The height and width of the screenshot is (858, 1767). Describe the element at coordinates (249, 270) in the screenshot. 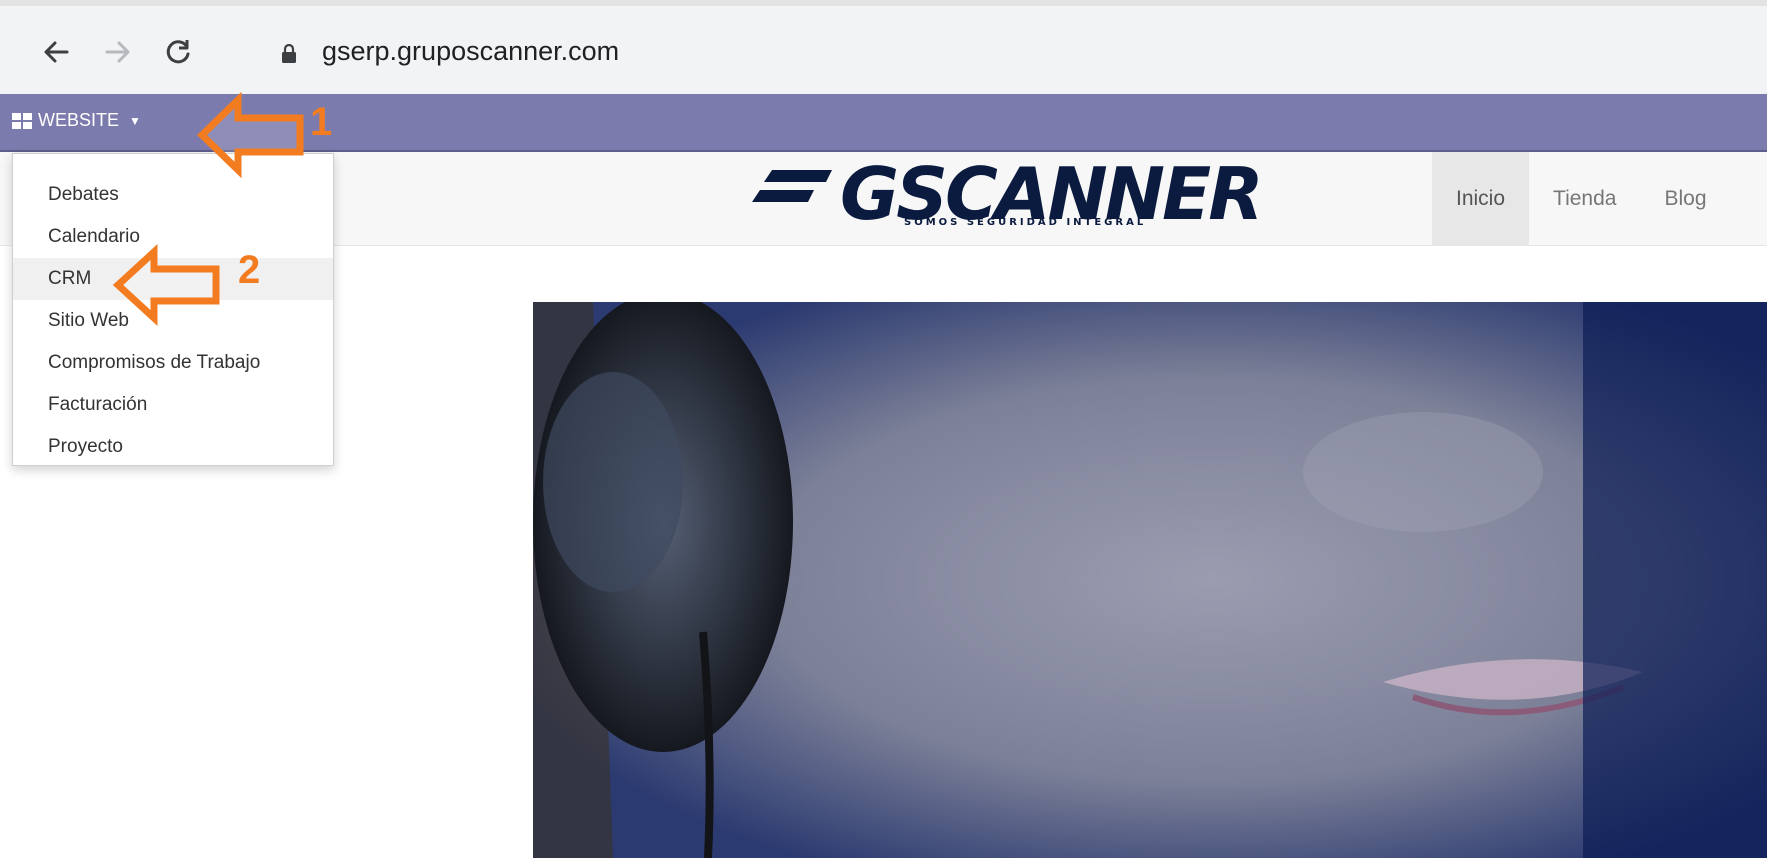

I see `annotation-number-2: 2` at that location.